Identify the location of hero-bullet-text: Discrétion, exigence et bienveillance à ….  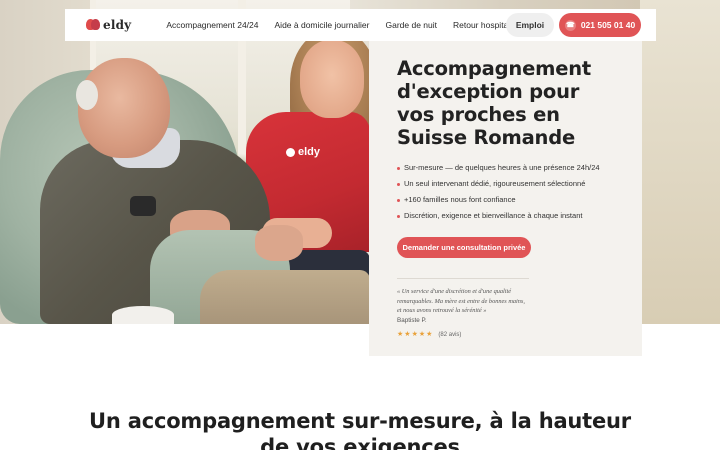
(493, 215).